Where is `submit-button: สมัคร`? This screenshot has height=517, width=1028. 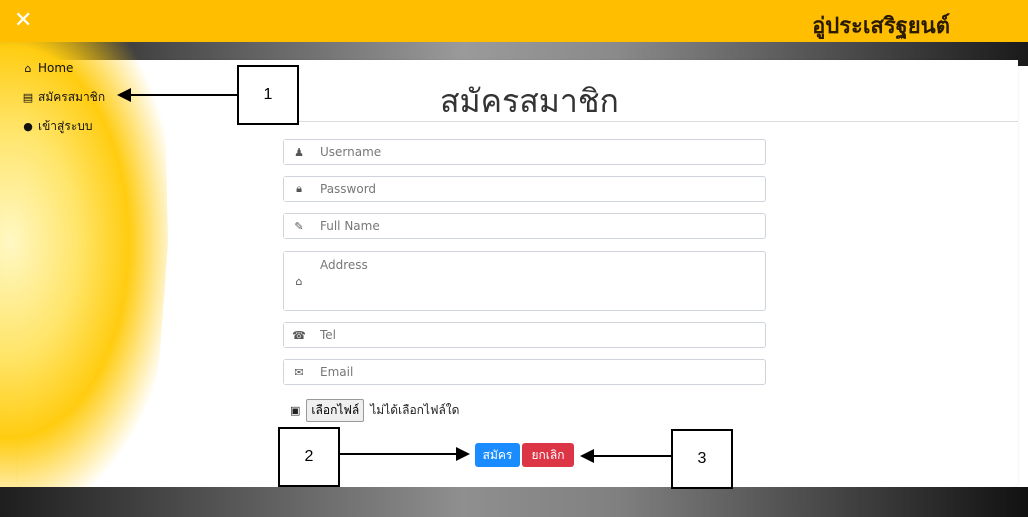 submit-button: สมัคร is located at coordinates (497, 455).